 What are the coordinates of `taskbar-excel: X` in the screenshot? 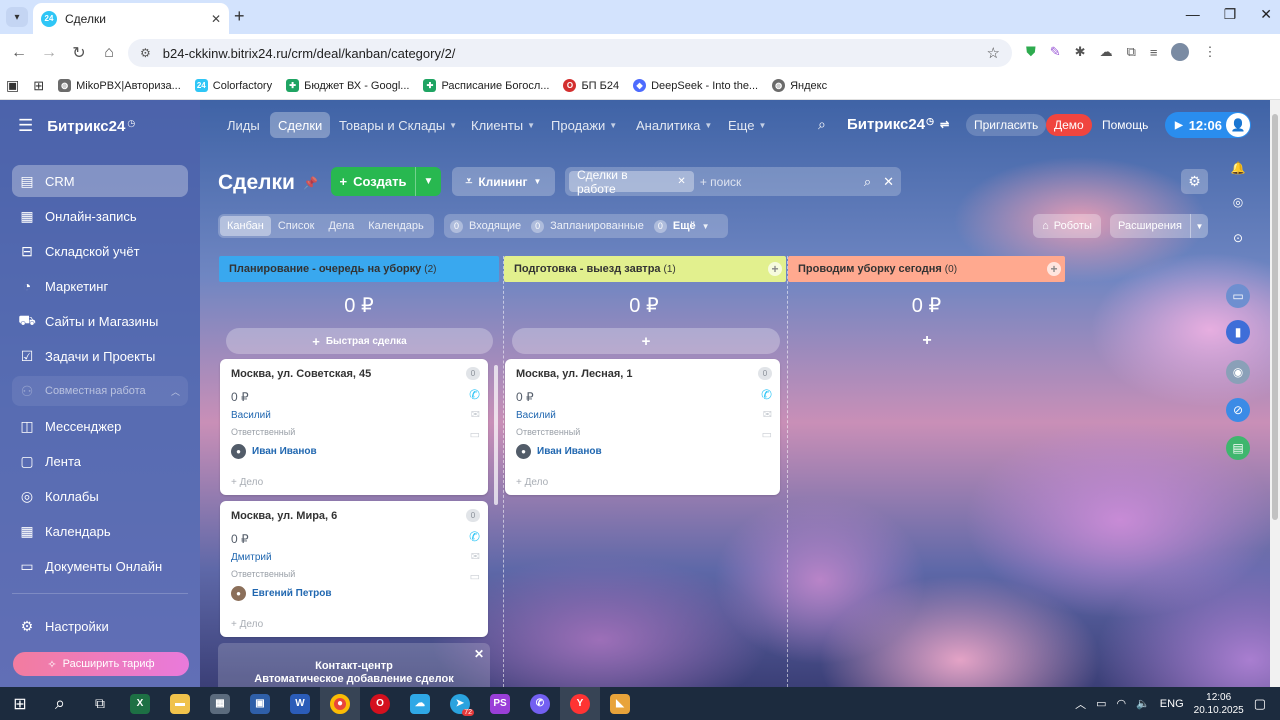 It's located at (140, 703).